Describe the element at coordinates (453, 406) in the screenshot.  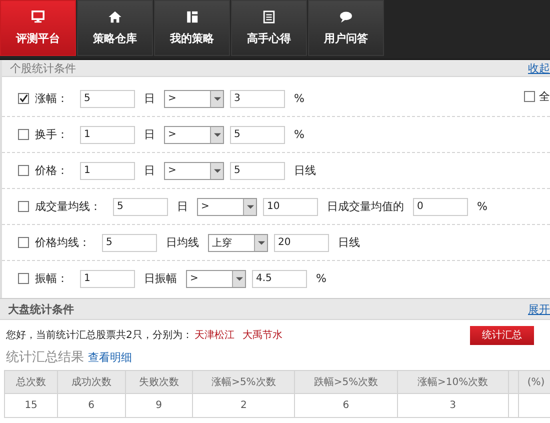
I see `table-cell: 3` at that location.